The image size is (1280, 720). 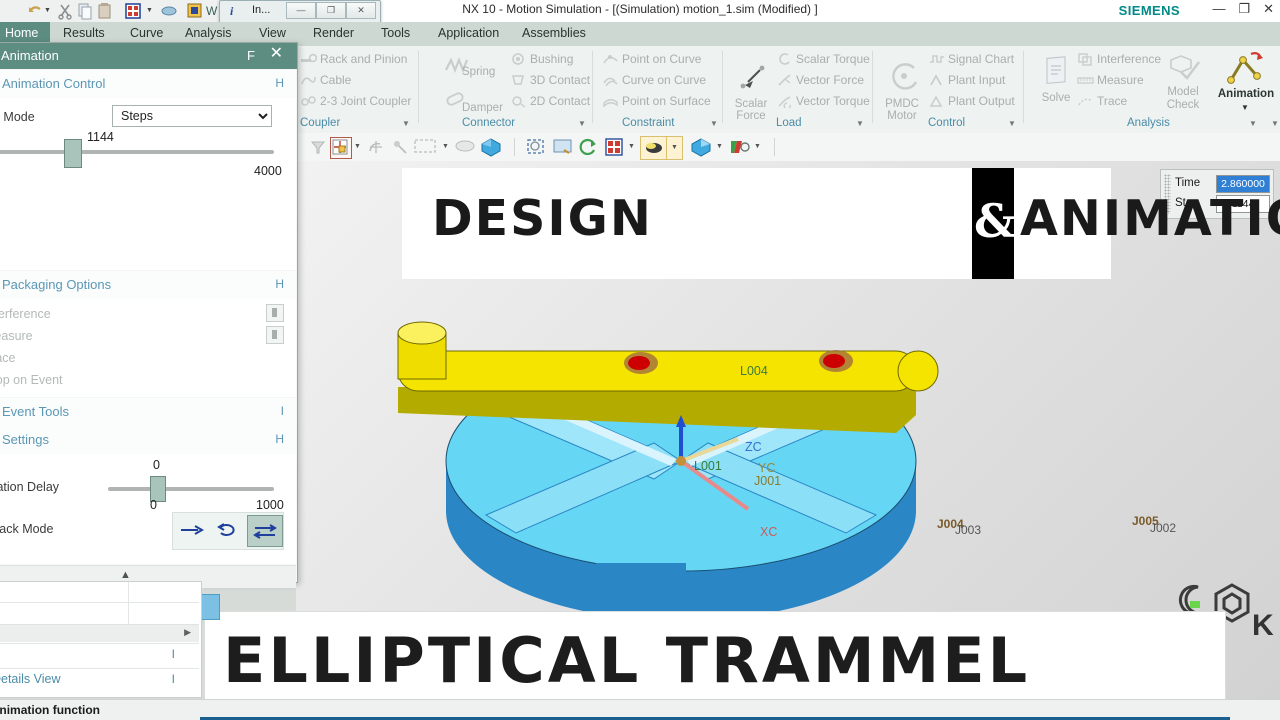 I want to click on mini-minimize-button: —, so click(x=301, y=10).